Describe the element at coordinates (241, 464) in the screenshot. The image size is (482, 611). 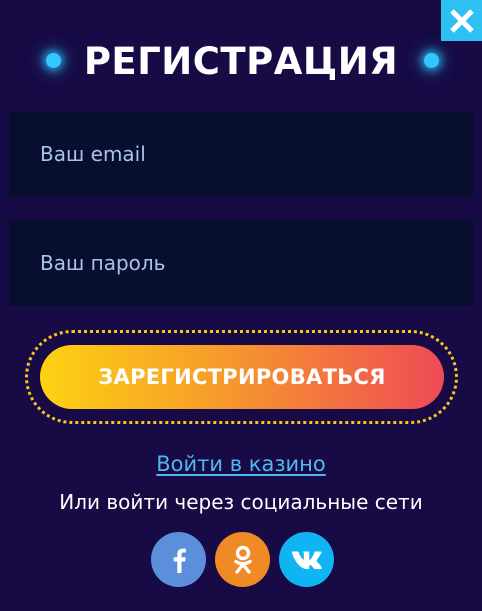
I see `login-link: Войти в казино` at that location.